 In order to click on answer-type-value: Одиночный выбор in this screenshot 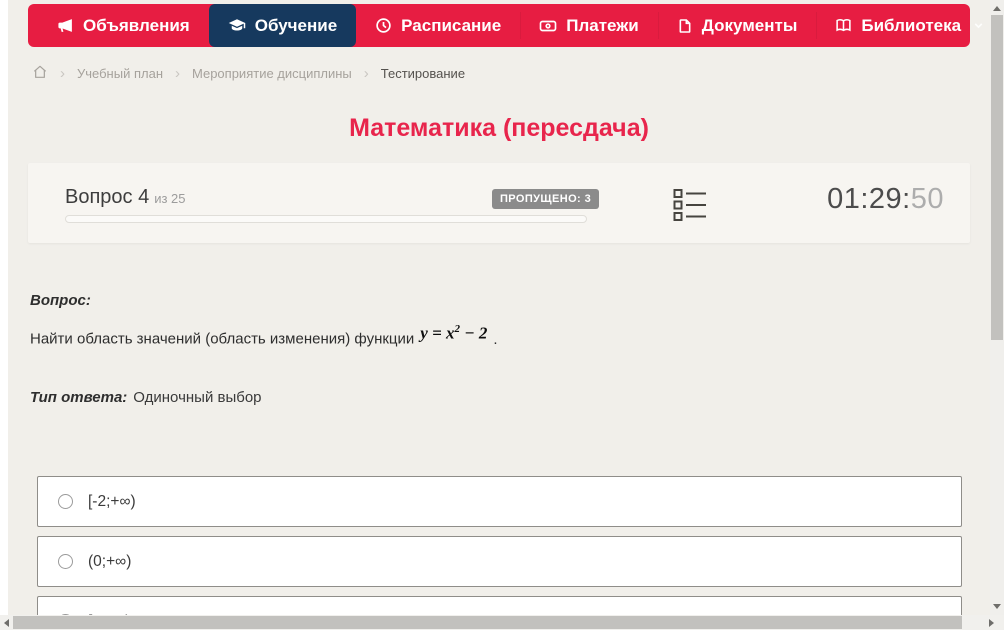, I will do `click(197, 397)`.